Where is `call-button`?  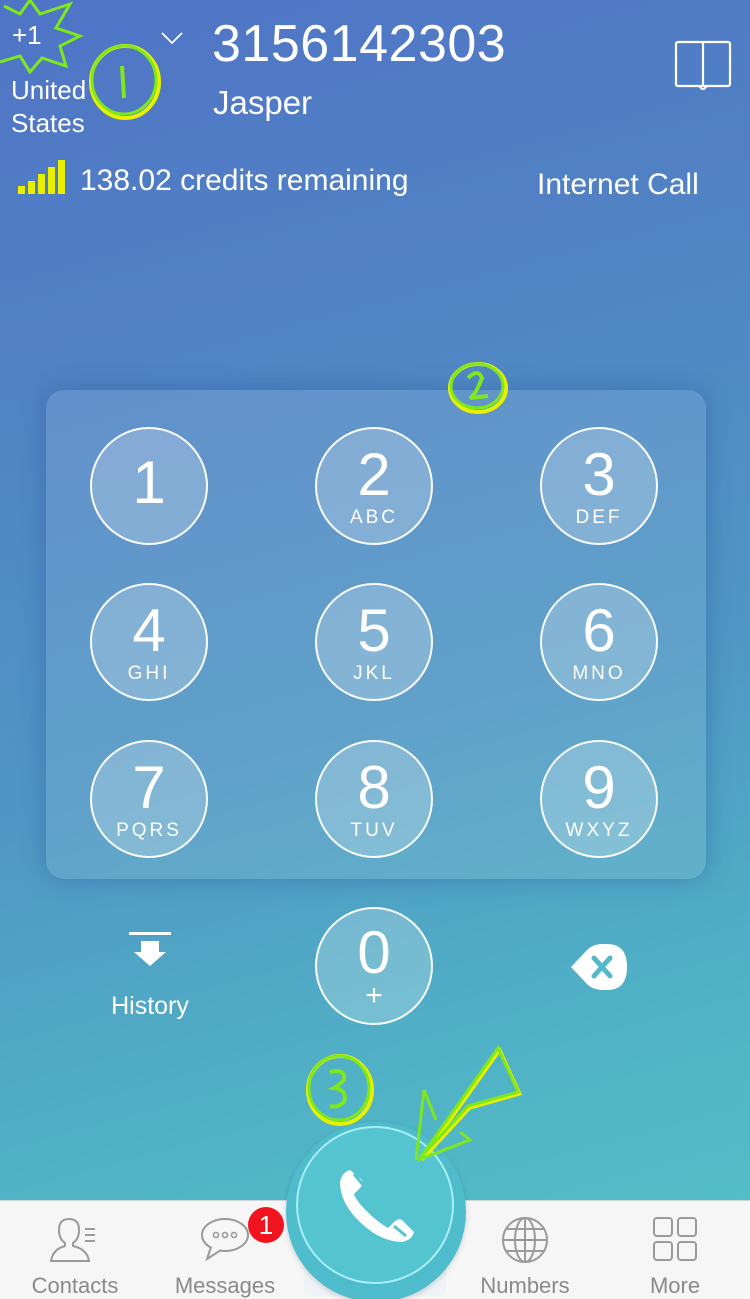 call-button is located at coordinates (376, 1210).